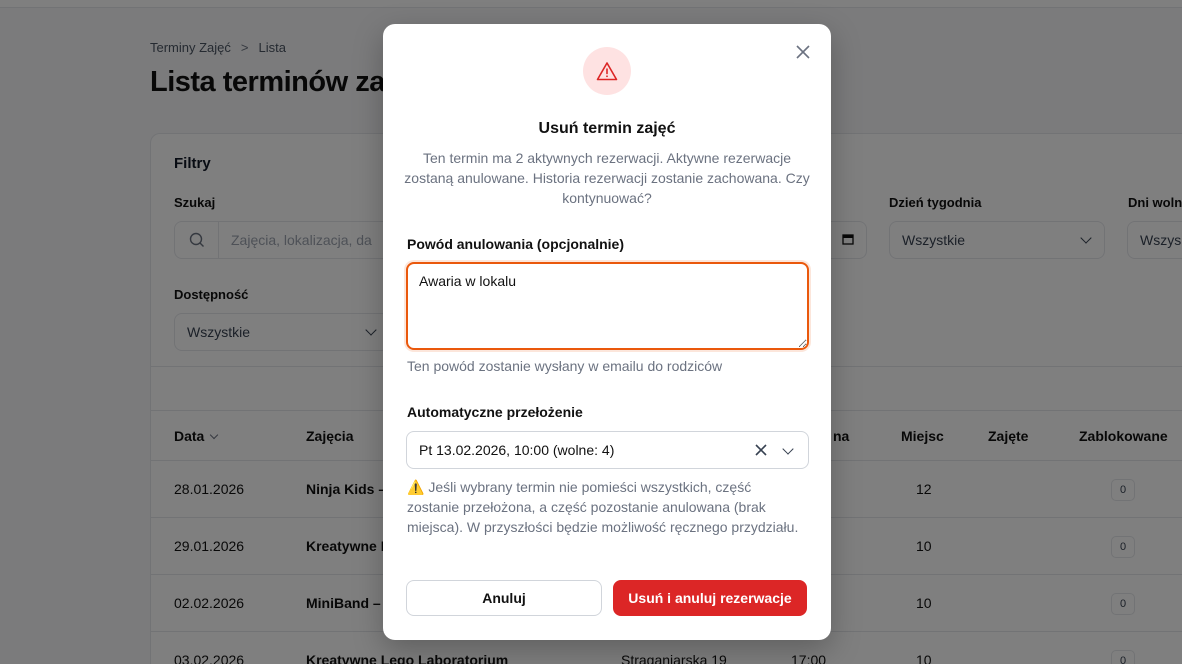  What do you see at coordinates (607, 71) in the screenshot?
I see `warning-triangle-icon` at bounding box center [607, 71].